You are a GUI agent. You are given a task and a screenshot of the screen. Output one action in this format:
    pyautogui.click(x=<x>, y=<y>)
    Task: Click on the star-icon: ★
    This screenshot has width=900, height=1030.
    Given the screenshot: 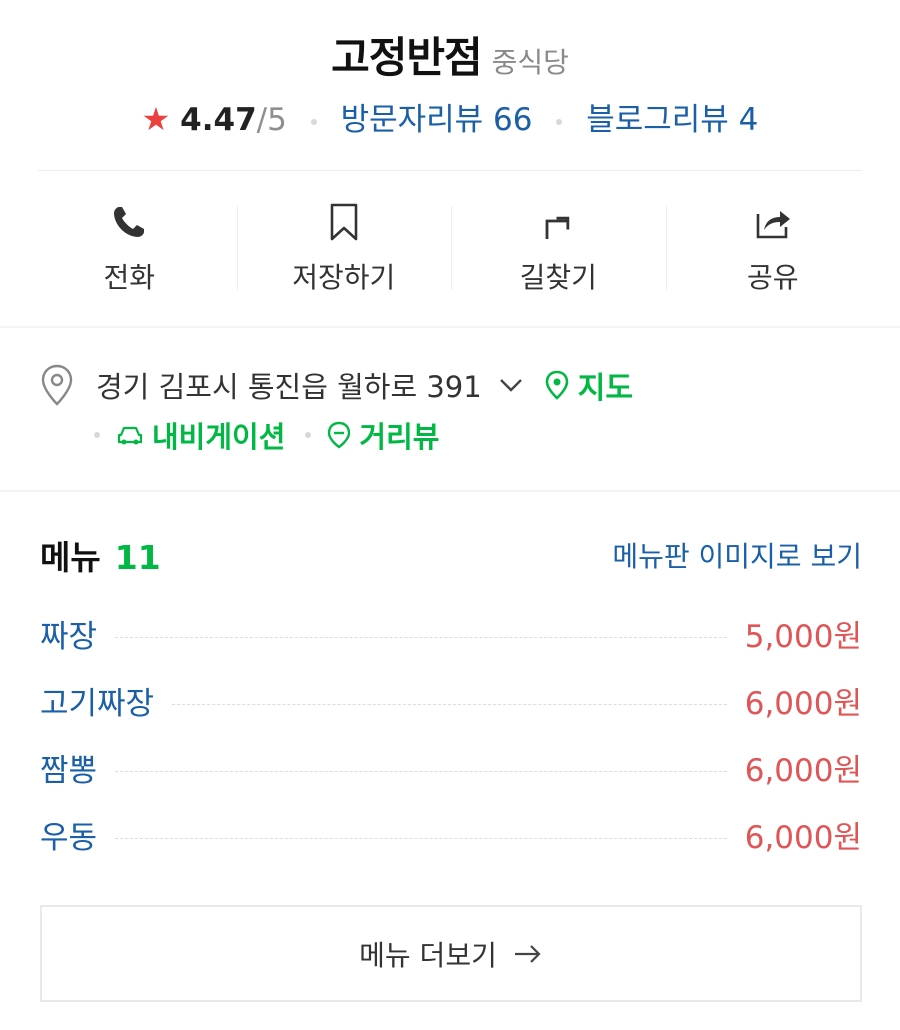 What is the action you would take?
    pyautogui.click(x=156, y=119)
    